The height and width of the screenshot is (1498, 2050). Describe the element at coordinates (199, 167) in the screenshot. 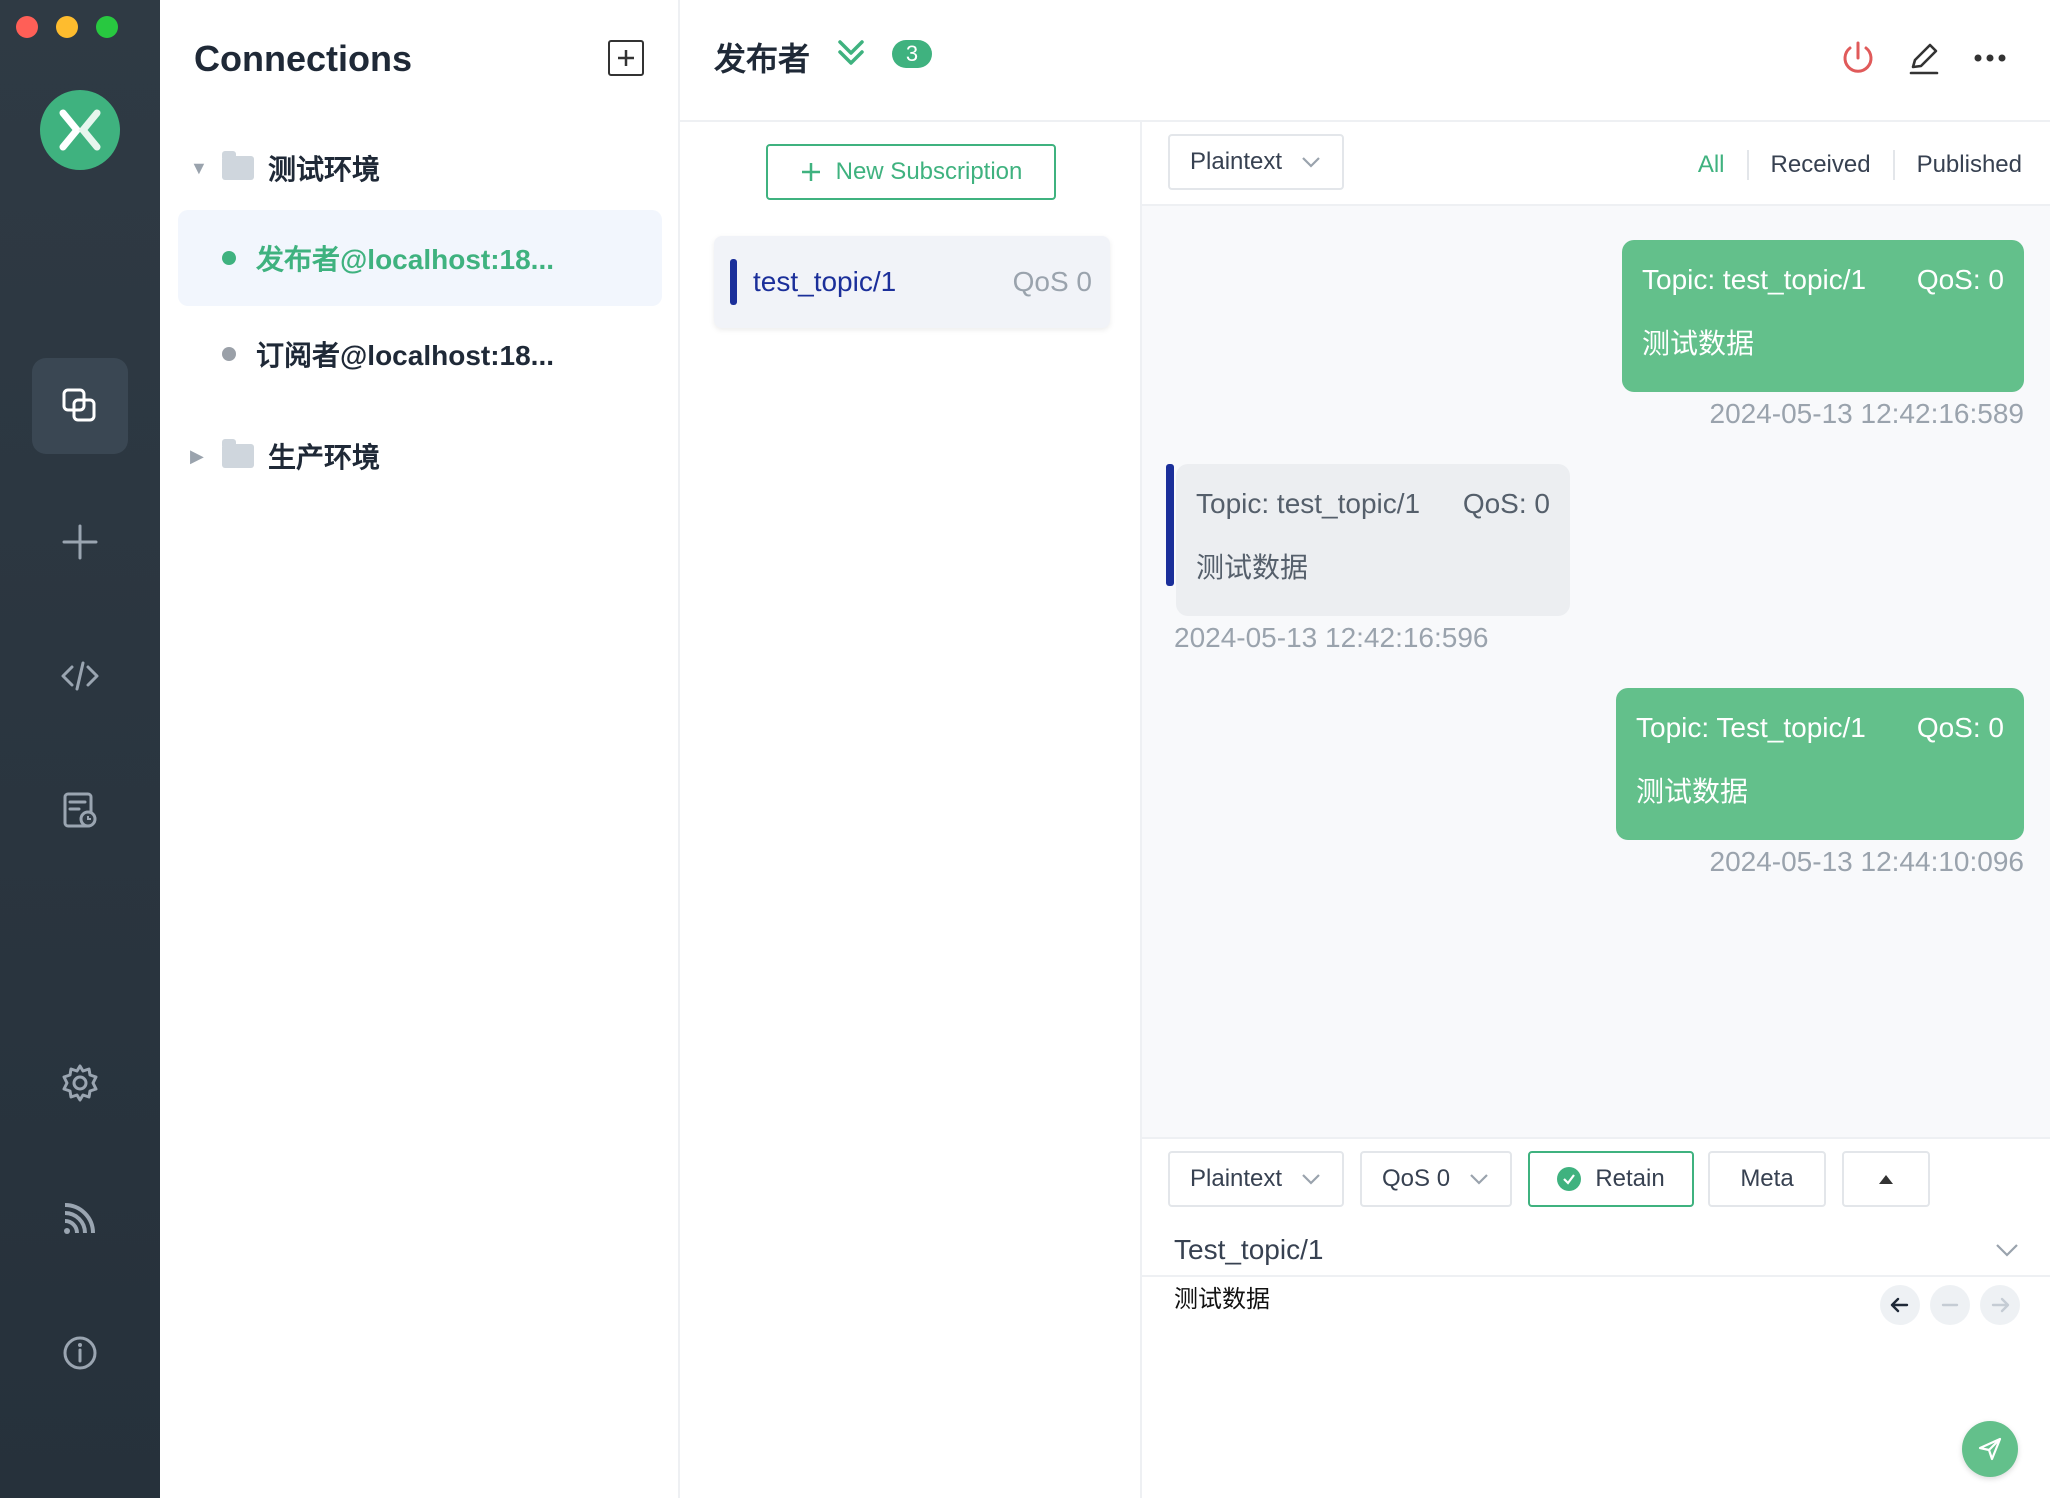

I see `caret-down-icon: ▼` at that location.